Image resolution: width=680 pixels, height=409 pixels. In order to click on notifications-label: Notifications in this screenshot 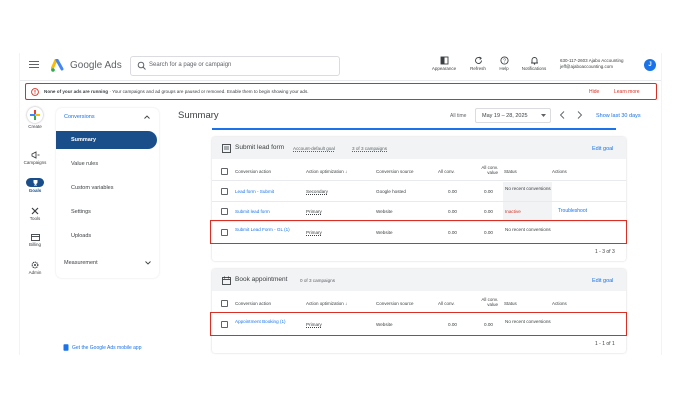, I will do `click(534, 68)`.